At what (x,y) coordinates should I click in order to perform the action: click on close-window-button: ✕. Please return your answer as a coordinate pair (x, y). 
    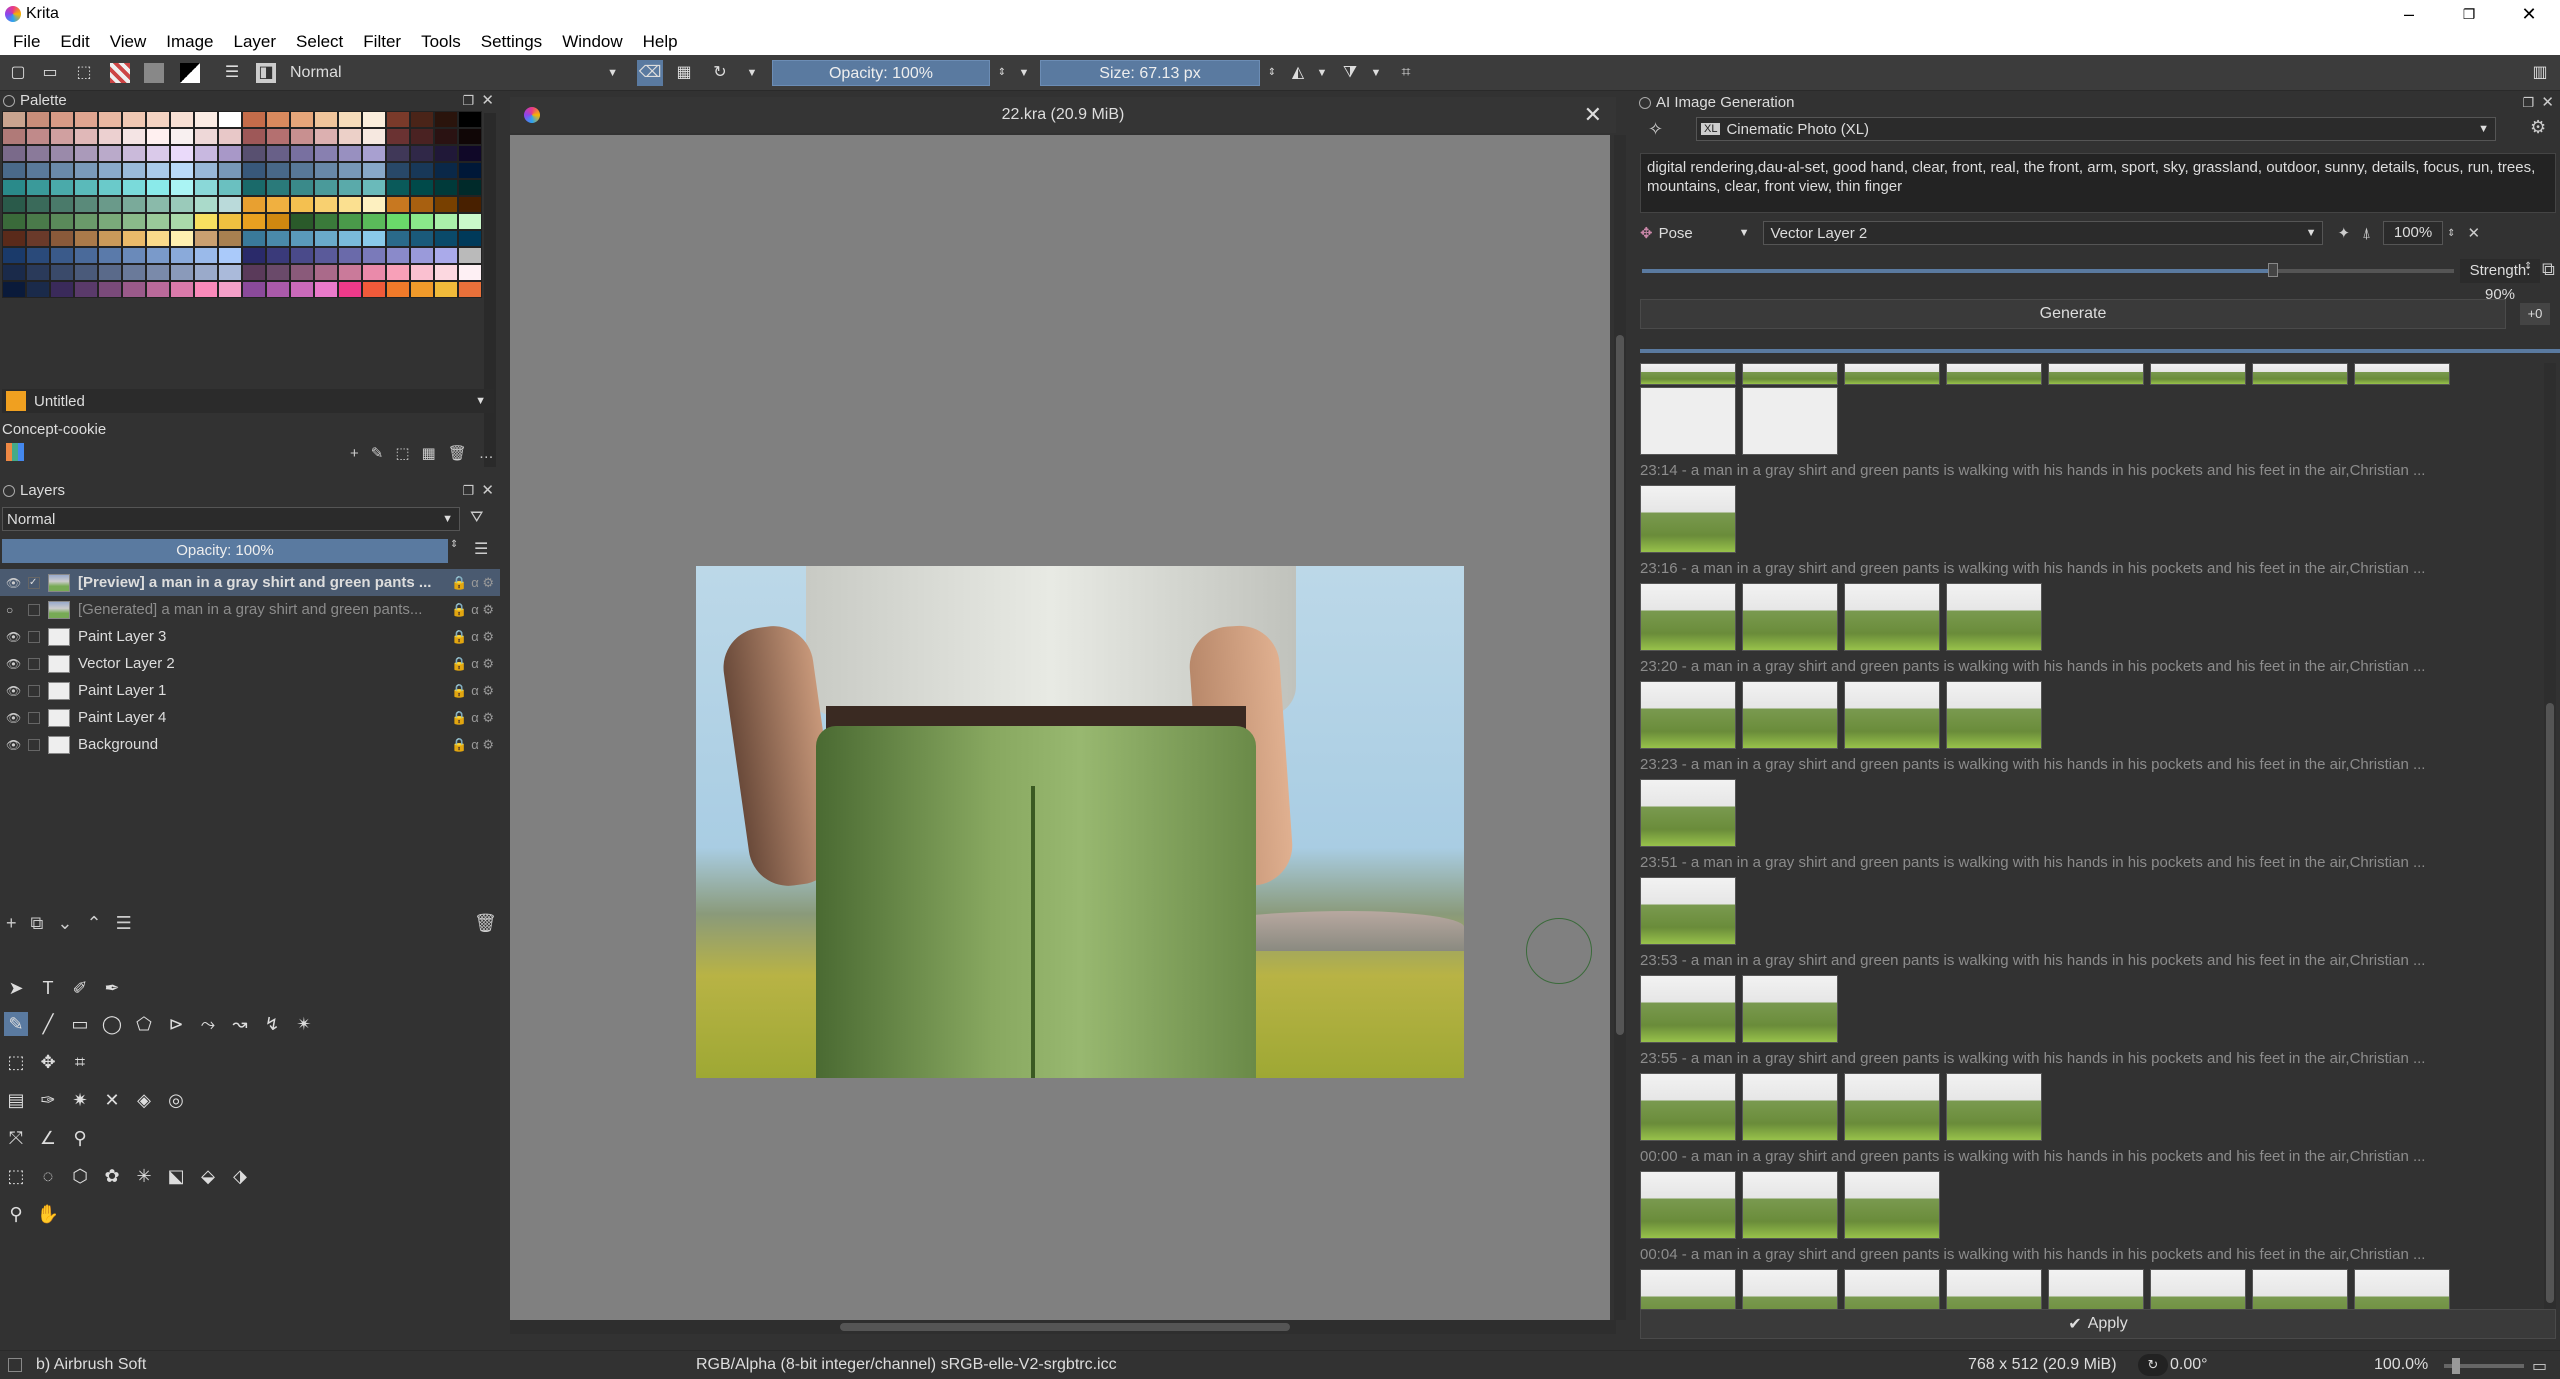
    Looking at the image, I should click on (2529, 14).